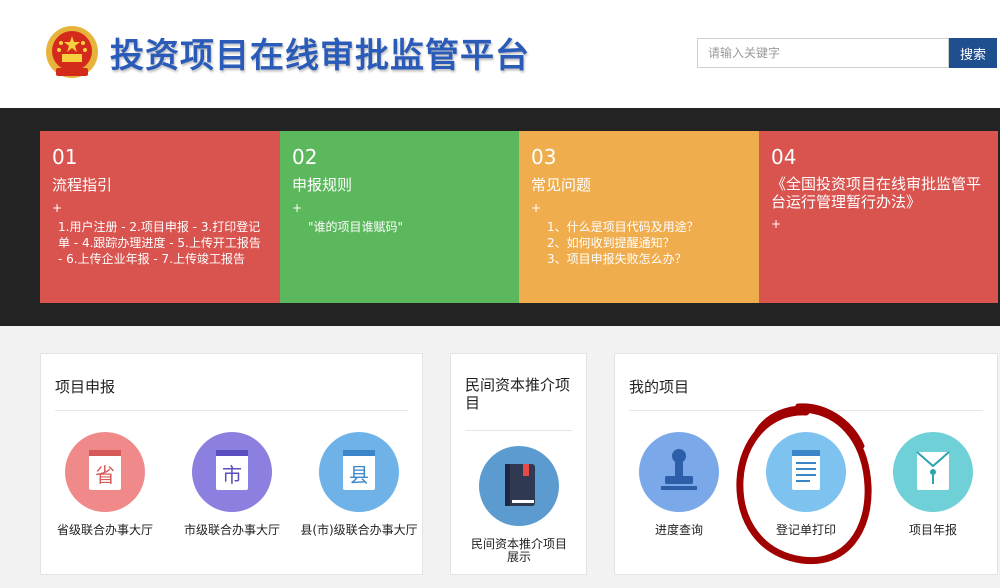 This screenshot has width=1000, height=588. I want to click on card-description: 1、什么是项目代码及用途？ 2、如何收到提醒通知？ 3、项目申报失败怎么办？, so click(623, 243).